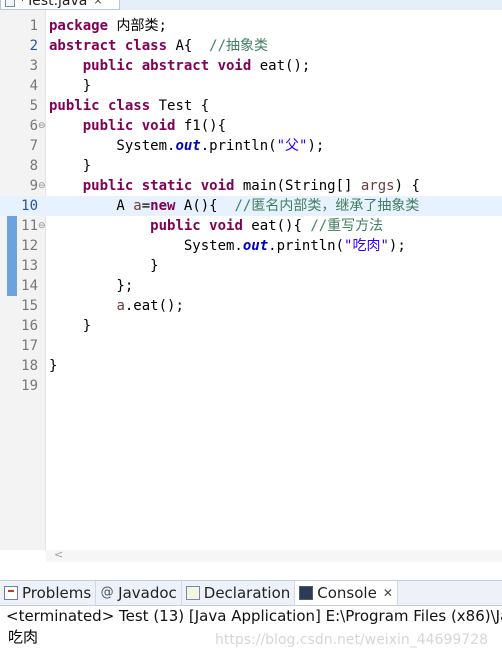 Image resolution: width=502 pixels, height=660 pixels. I want to click on close-icon: ×, so click(97, 3).